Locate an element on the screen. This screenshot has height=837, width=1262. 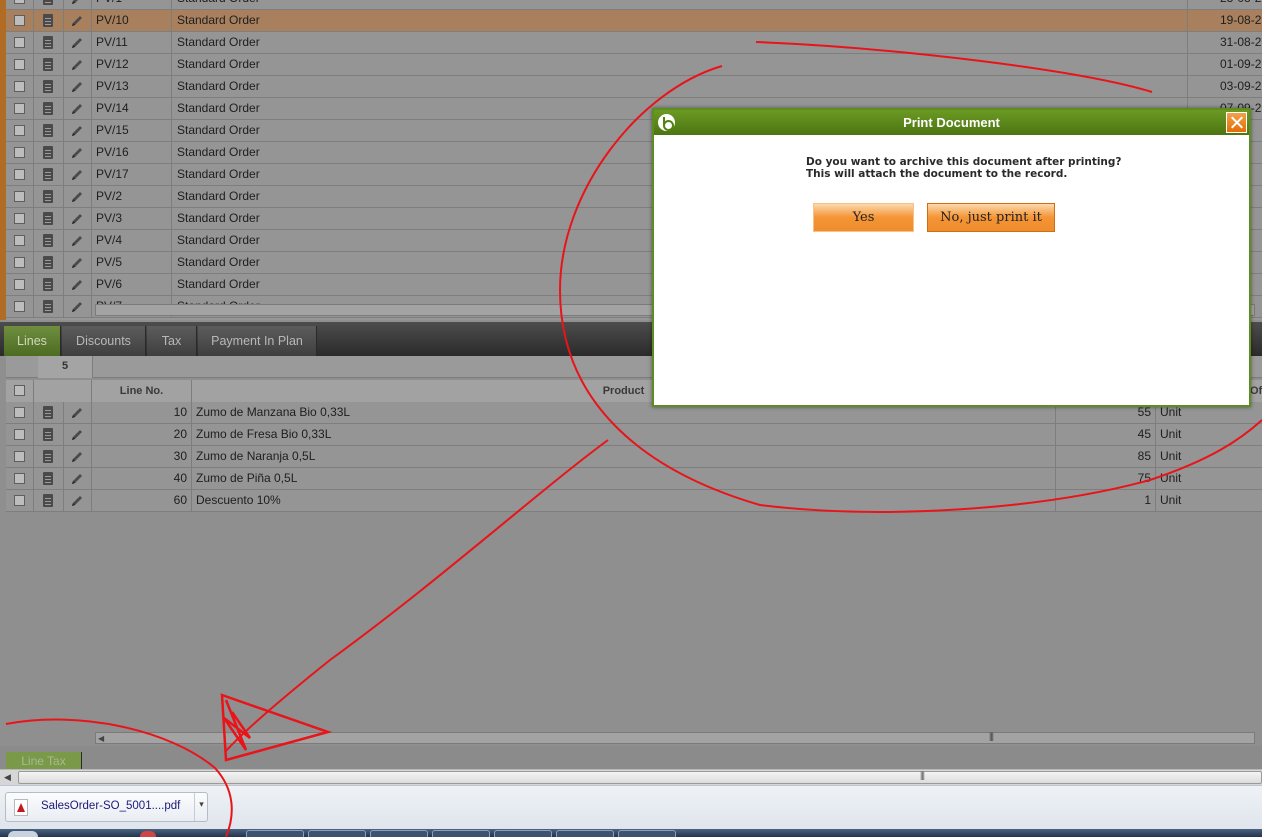
scroll-left-icon: ◀ is located at coordinates (101, 738).